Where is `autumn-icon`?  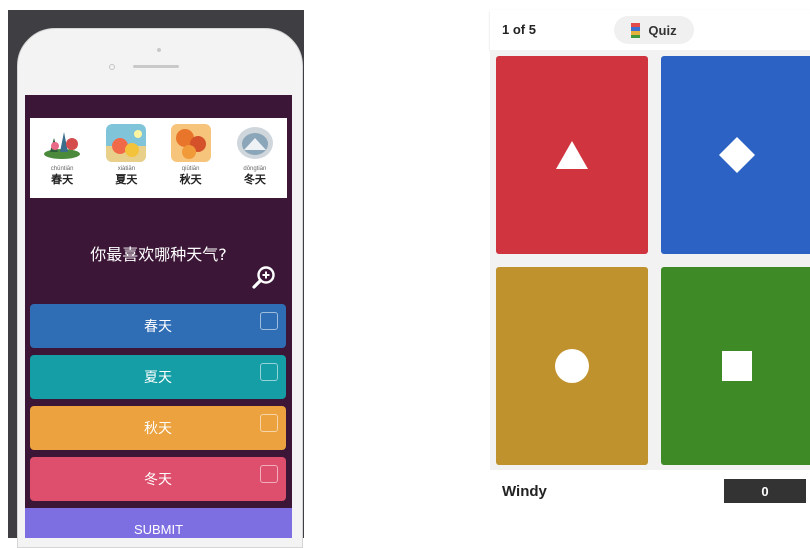 autumn-icon is located at coordinates (190, 143).